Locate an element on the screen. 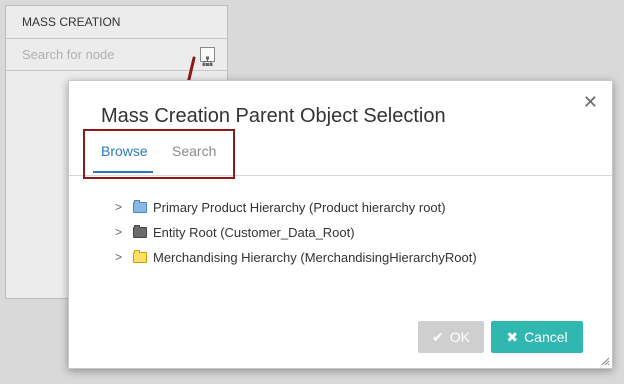  active-tab-indicator is located at coordinates (123, 172).